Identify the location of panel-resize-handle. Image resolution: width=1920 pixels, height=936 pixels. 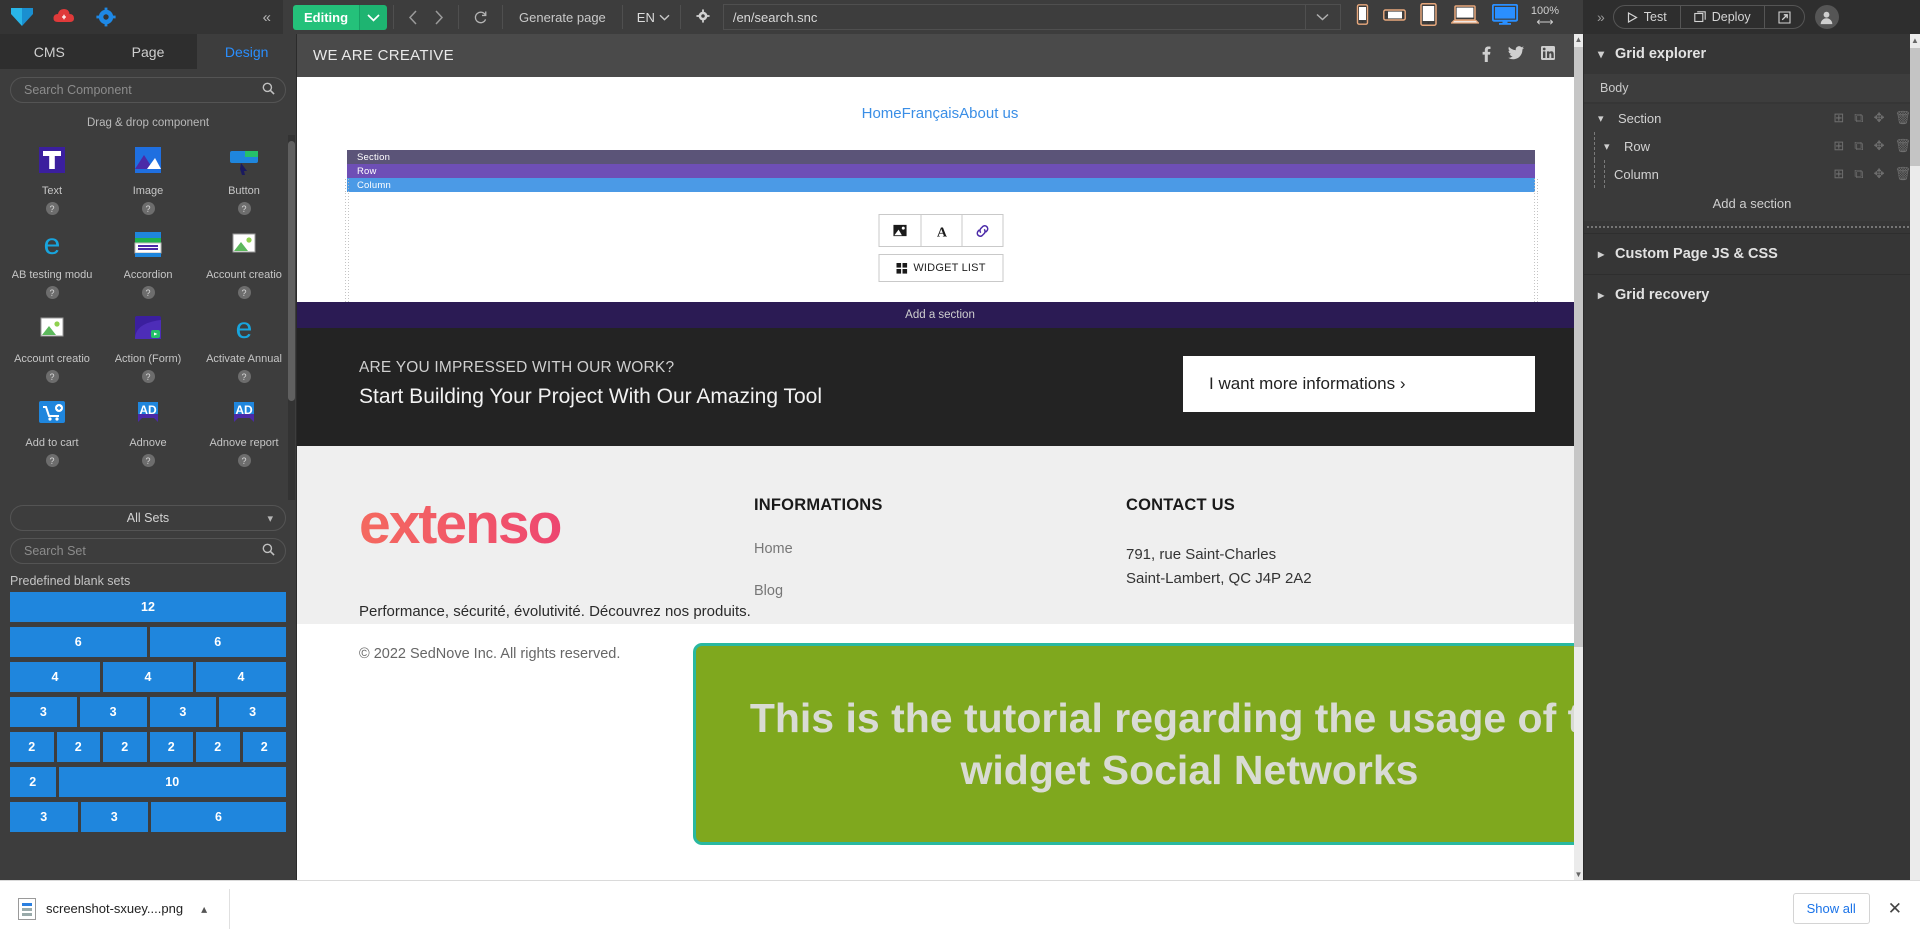
(1752, 227).